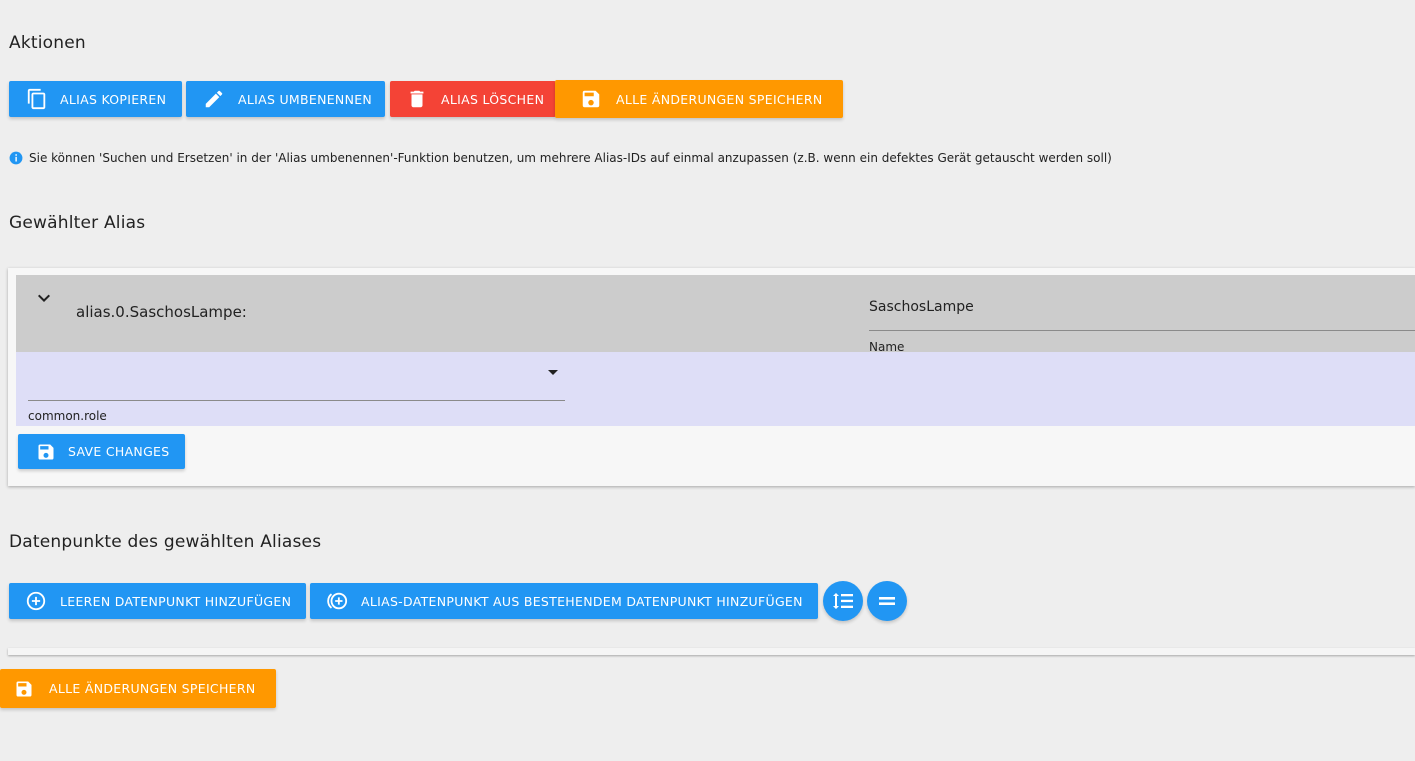  Describe the element at coordinates (47, 43) in the screenshot. I see `actions-heading: Aktionen` at that location.